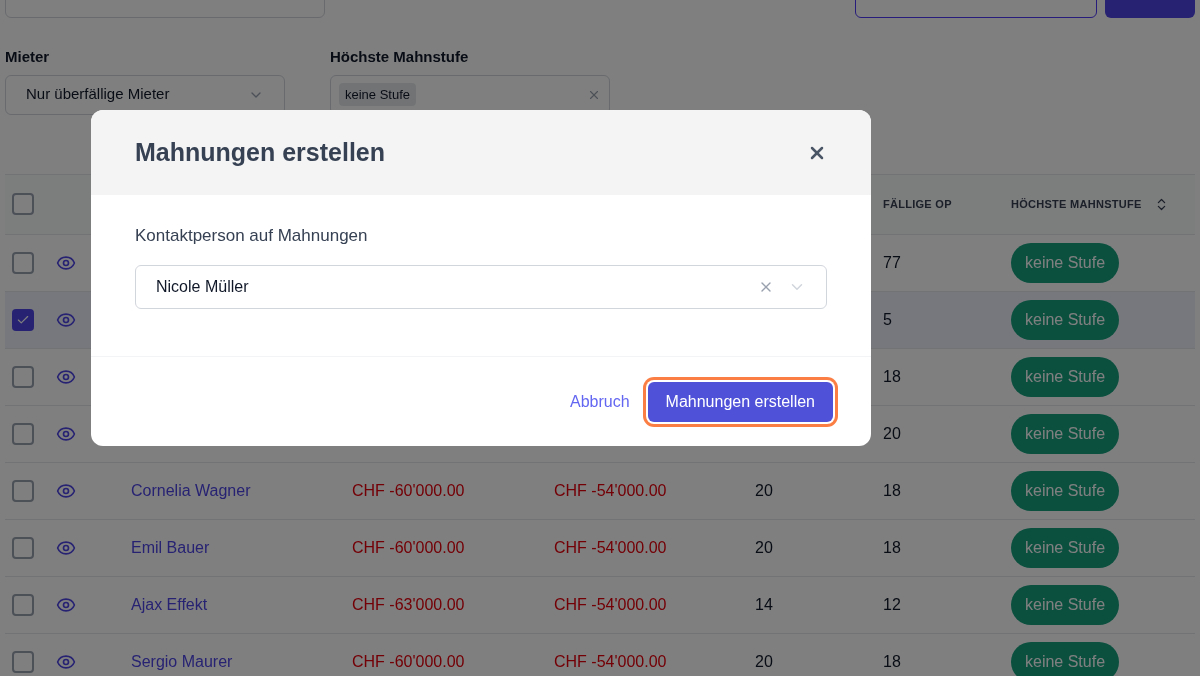 The height and width of the screenshot is (676, 1200). Describe the element at coordinates (892, 604) in the screenshot. I see `due-count-cell: 12` at that location.